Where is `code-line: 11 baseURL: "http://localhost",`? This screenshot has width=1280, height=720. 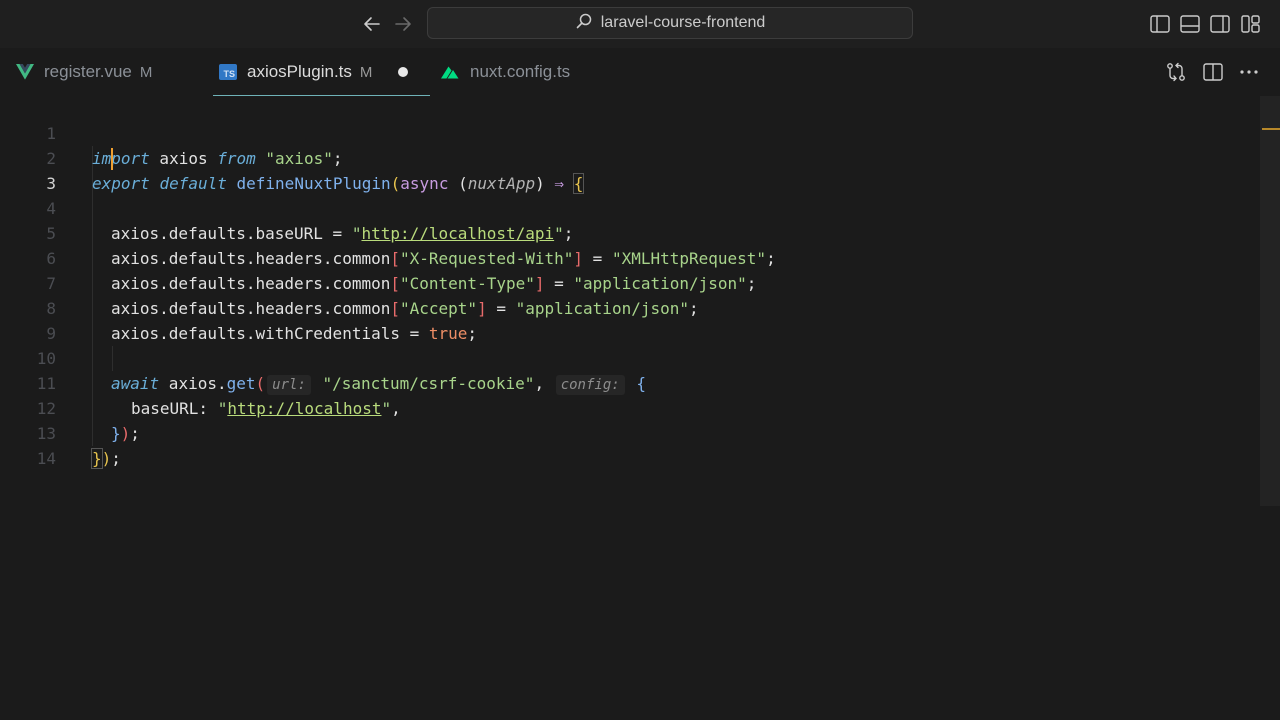 code-line: 11 baseURL: "http://localhost", is located at coordinates (630, 382).